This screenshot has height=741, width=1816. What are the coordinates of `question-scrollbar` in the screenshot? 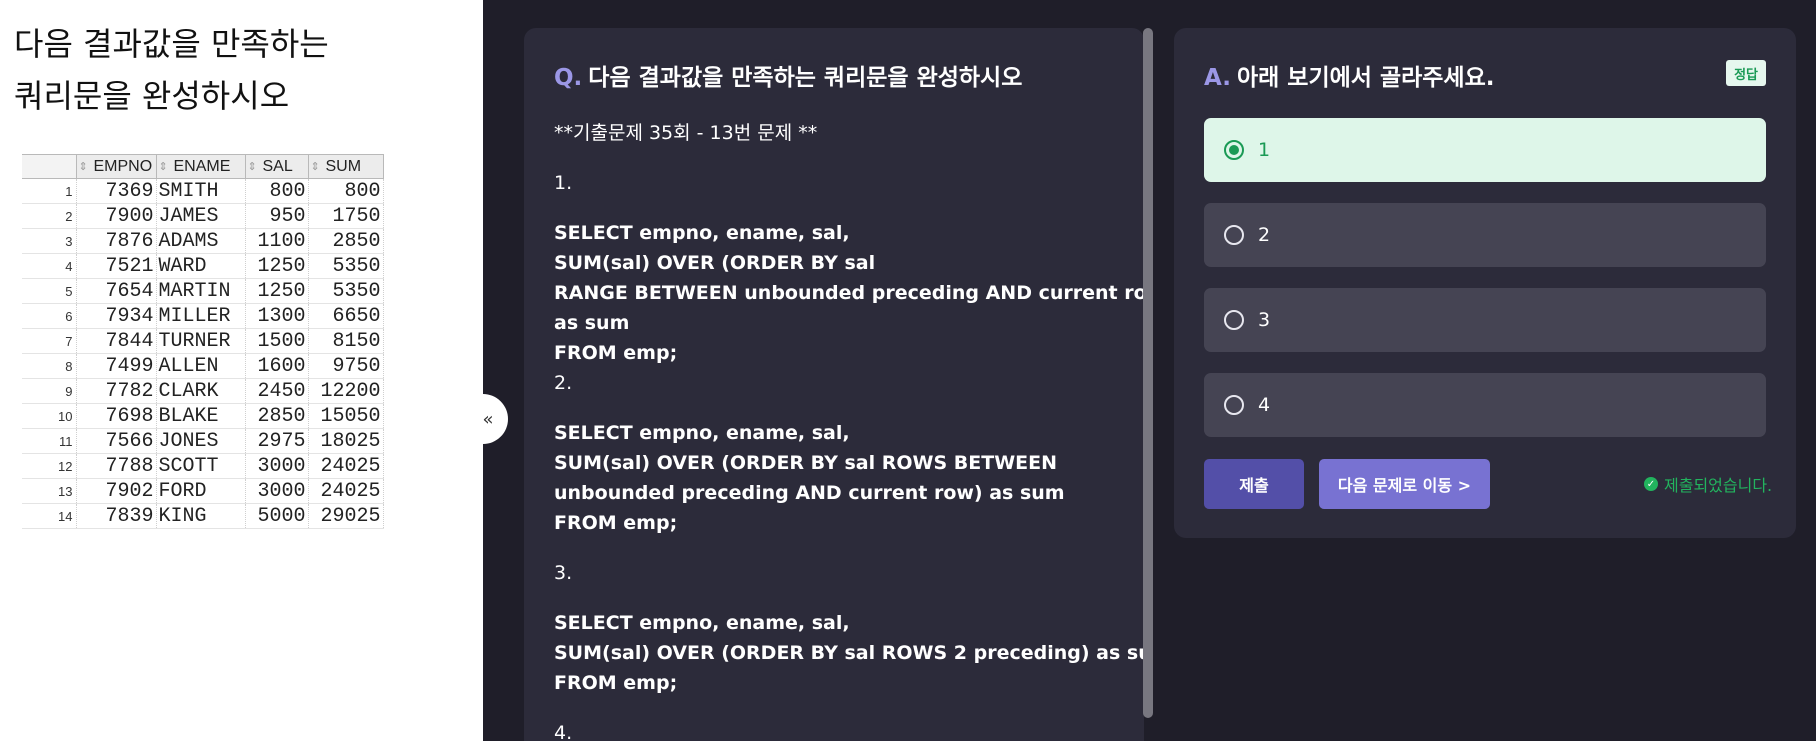 It's located at (1148, 373).